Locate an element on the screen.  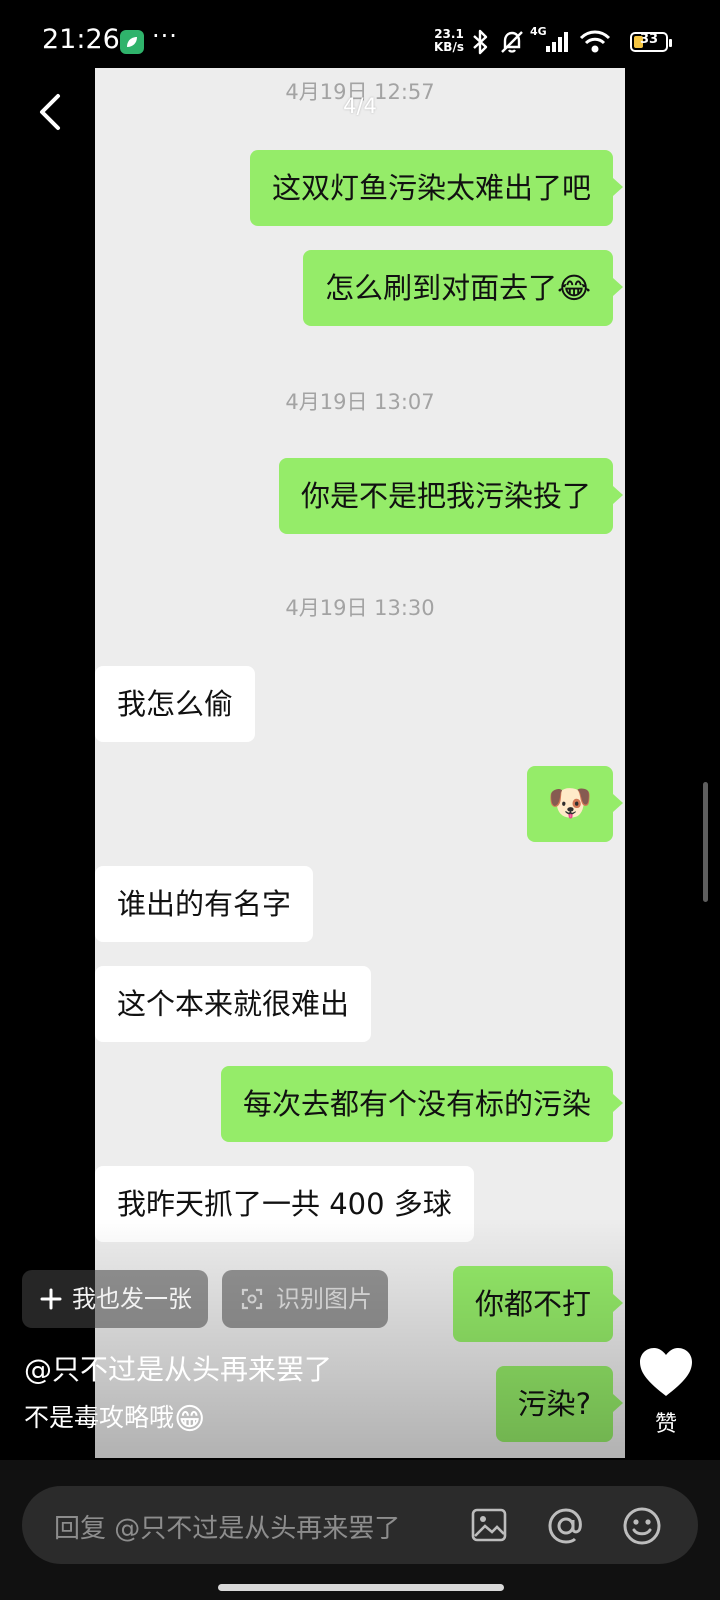
reply-input: 回复 @只不过是从头再来罢了 is located at coordinates (360, 1525).